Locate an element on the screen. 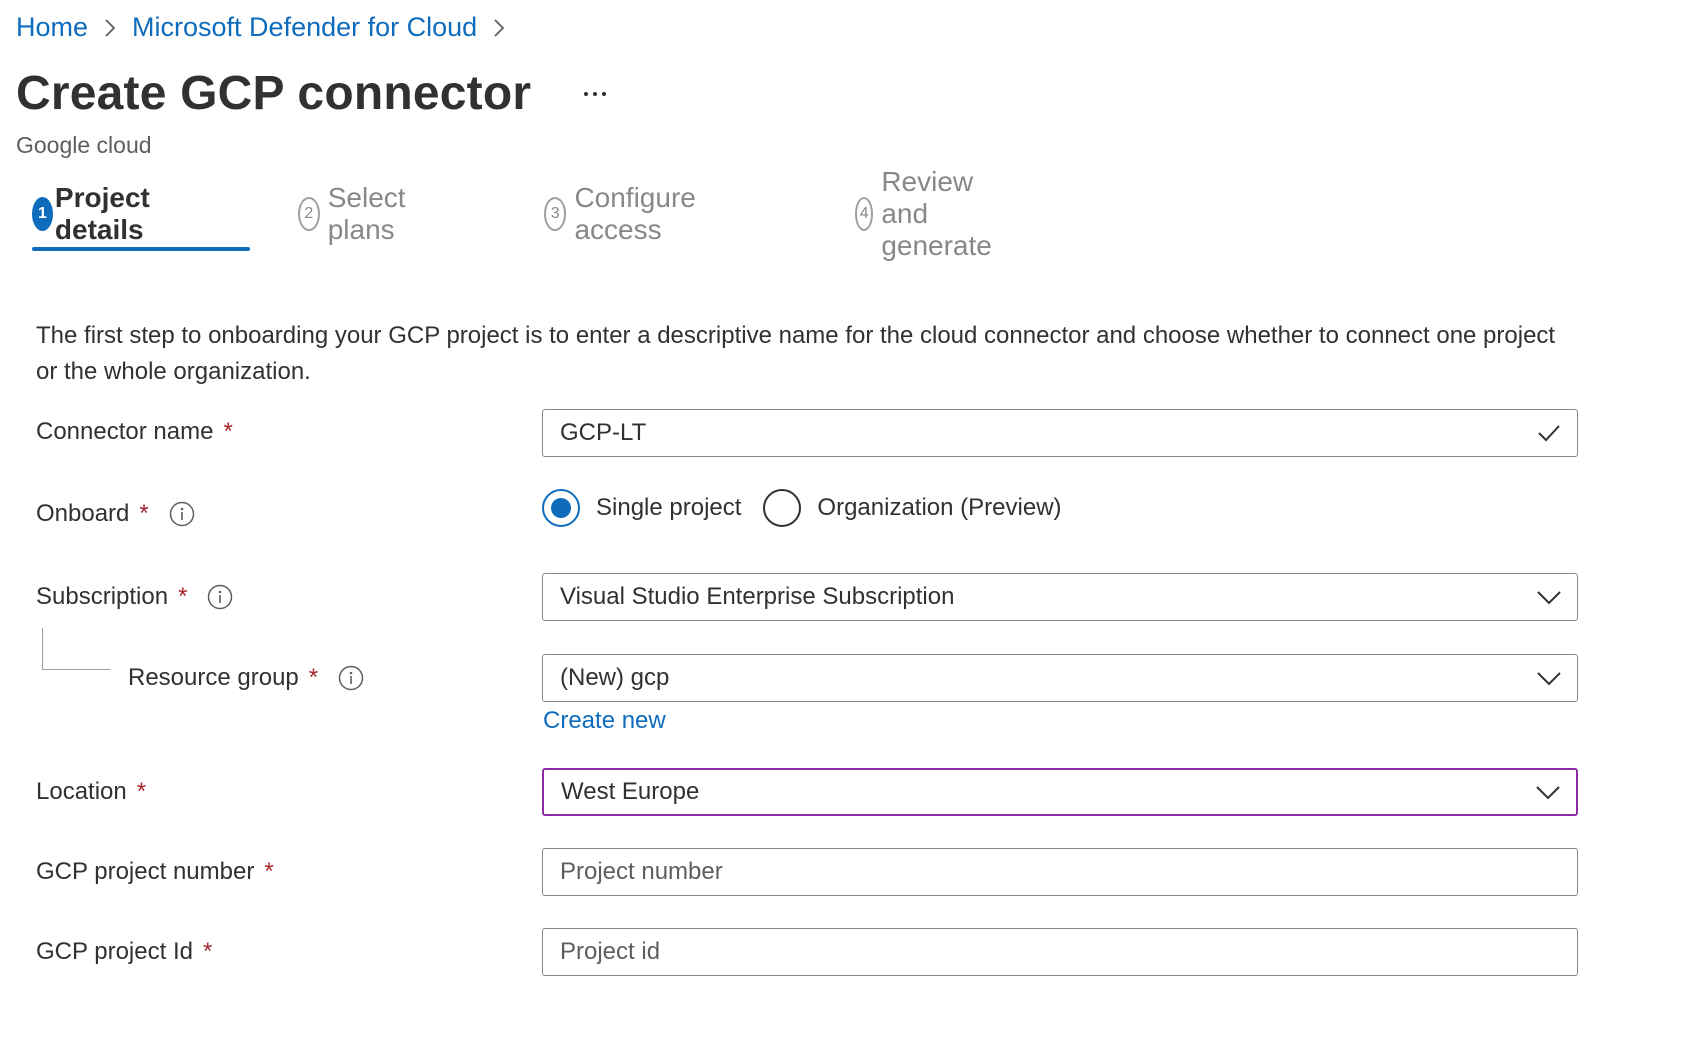  title-row: Create GCP connector is located at coordinates (313, 93).